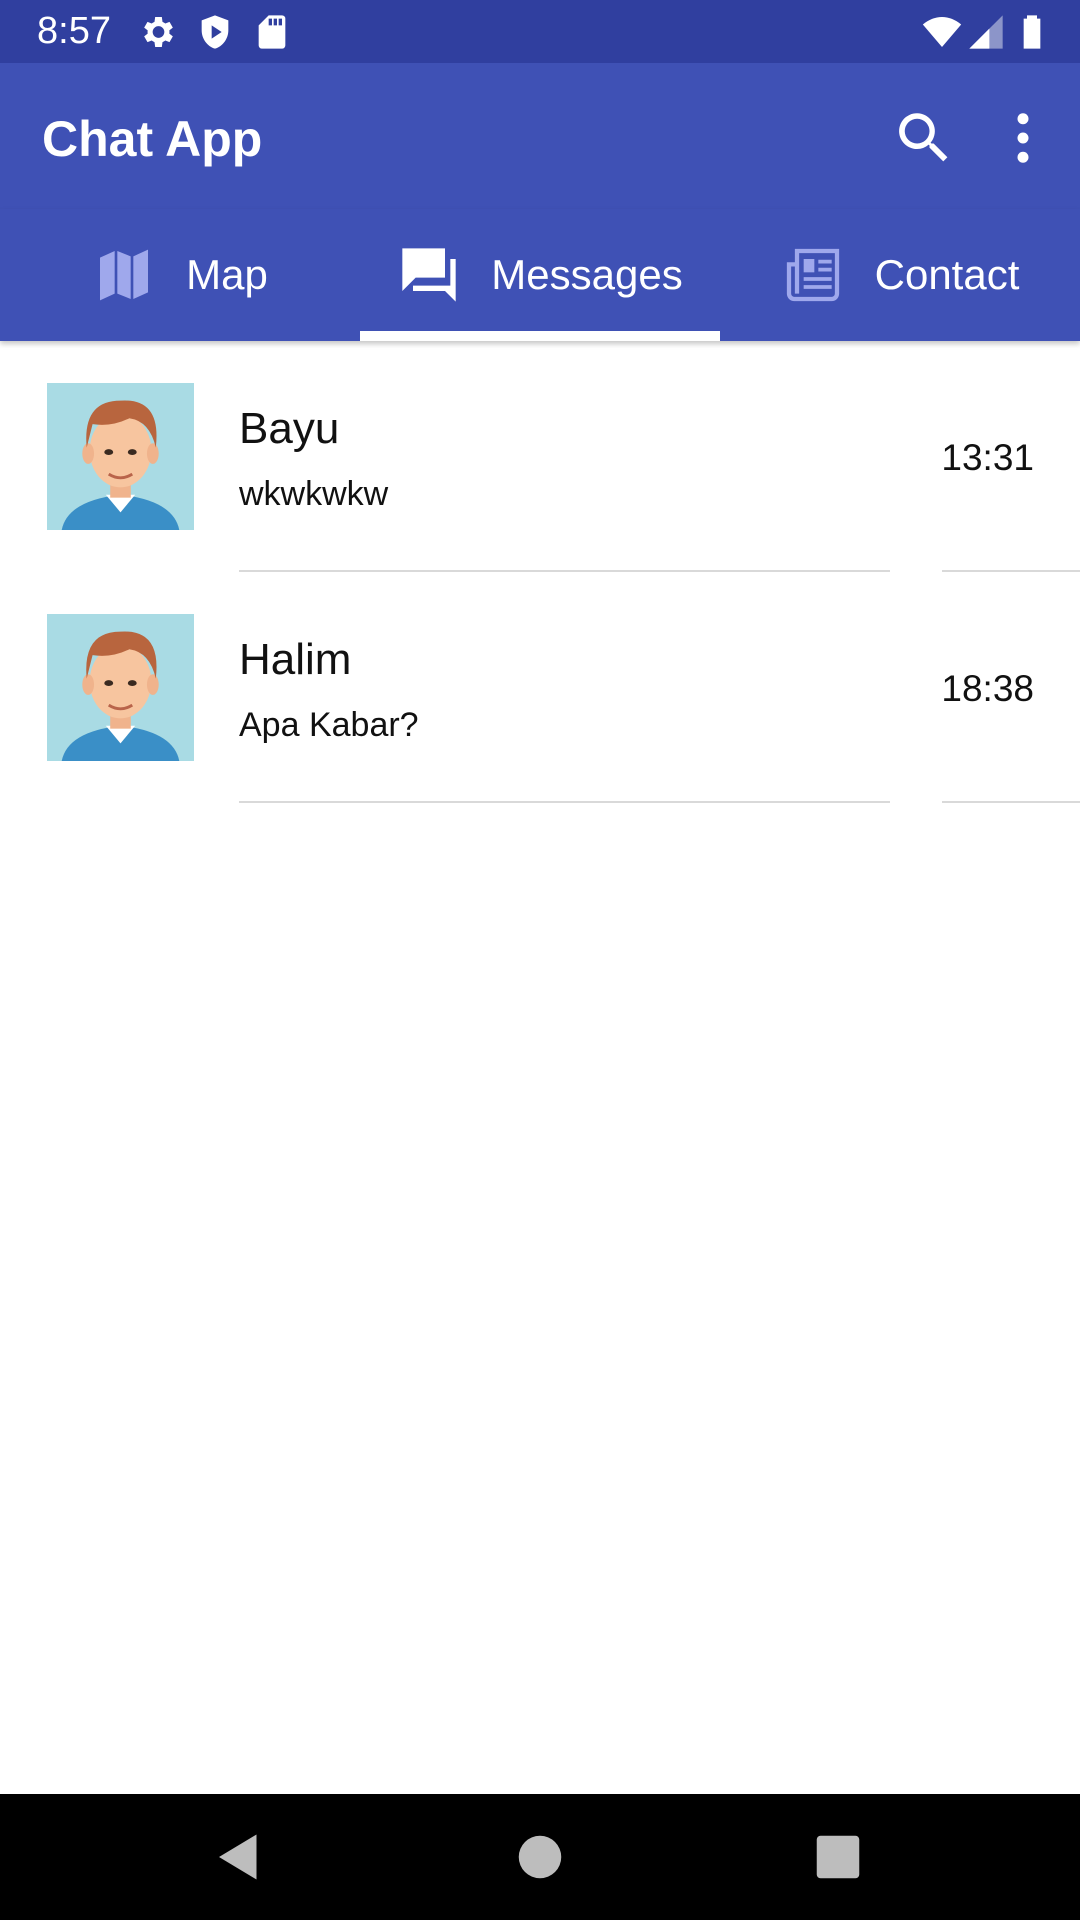 This screenshot has height=1920, width=1080. Describe the element at coordinates (947, 274) in the screenshot. I see `tab-label: Contact` at that location.